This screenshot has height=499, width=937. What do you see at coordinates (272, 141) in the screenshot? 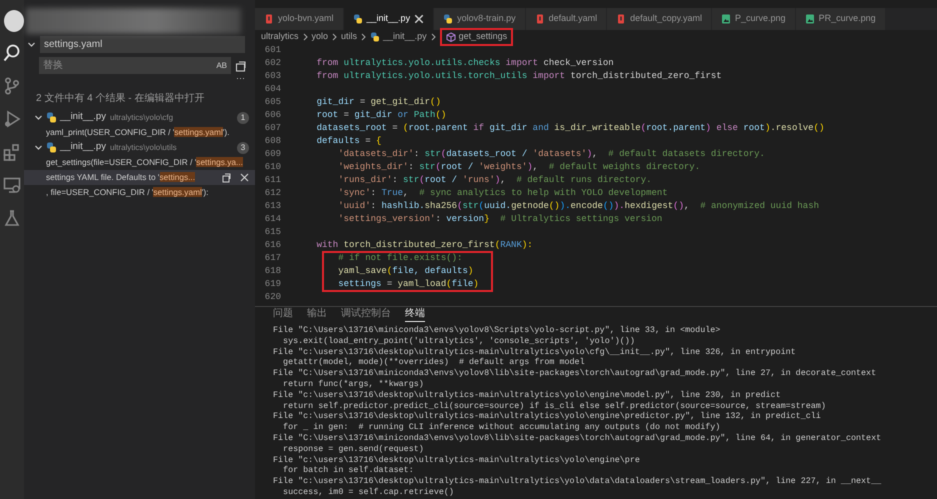
I see `line-number: 608` at bounding box center [272, 141].